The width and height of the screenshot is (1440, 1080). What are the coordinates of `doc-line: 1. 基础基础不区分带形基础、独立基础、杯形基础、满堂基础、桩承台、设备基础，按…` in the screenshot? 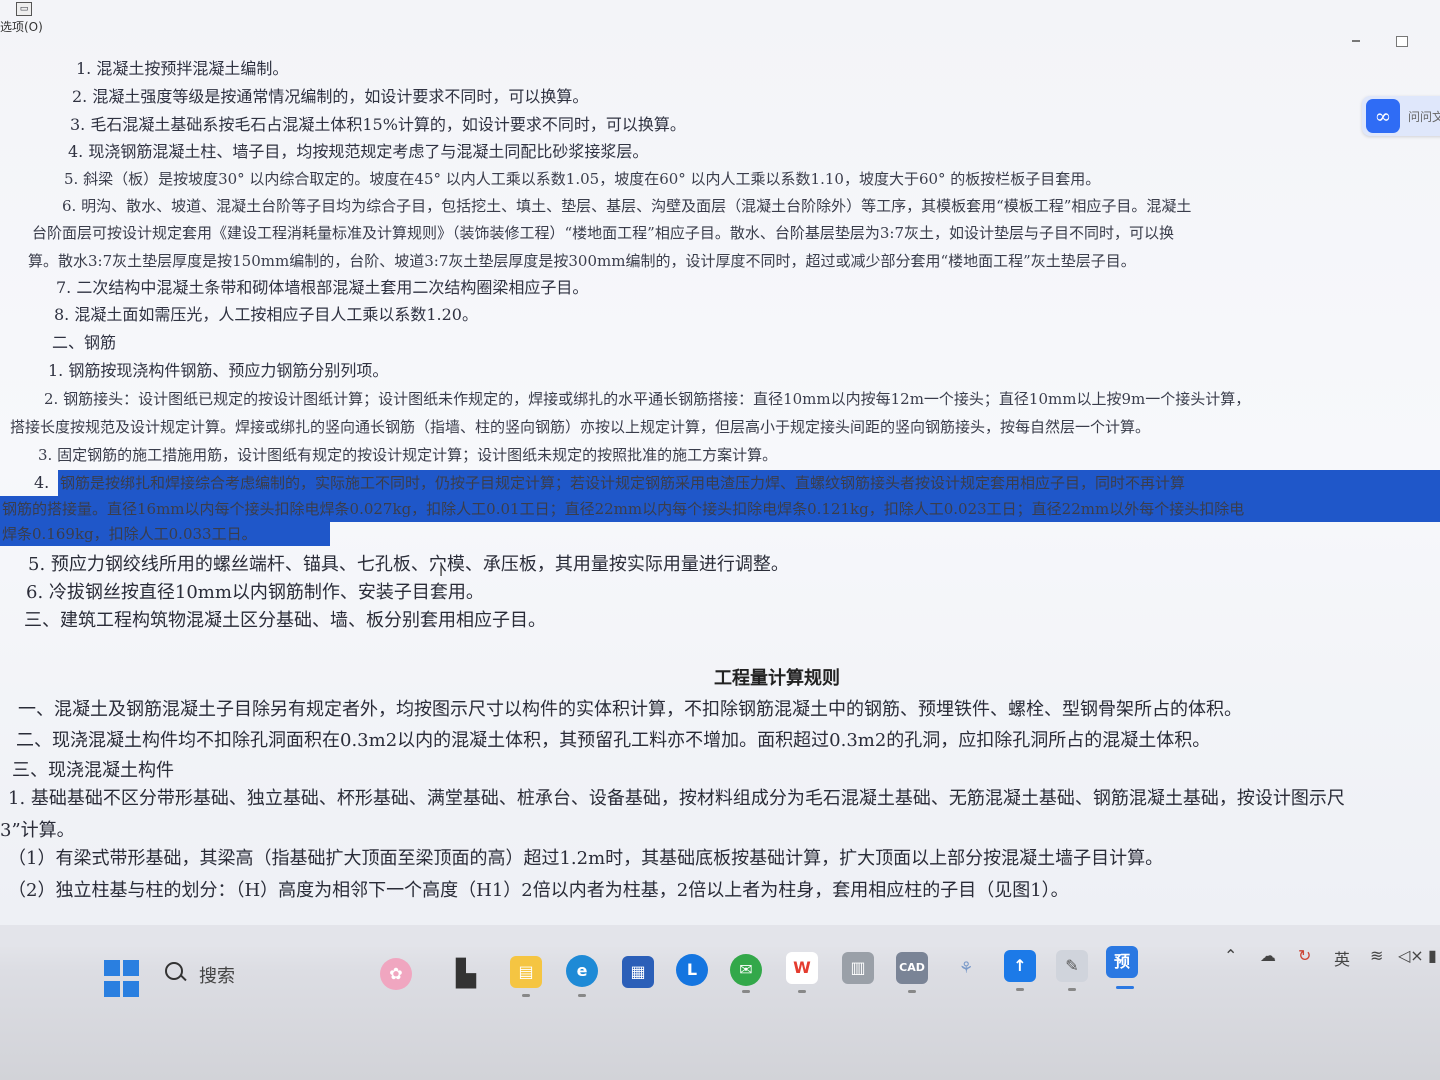 It's located at (676, 798).